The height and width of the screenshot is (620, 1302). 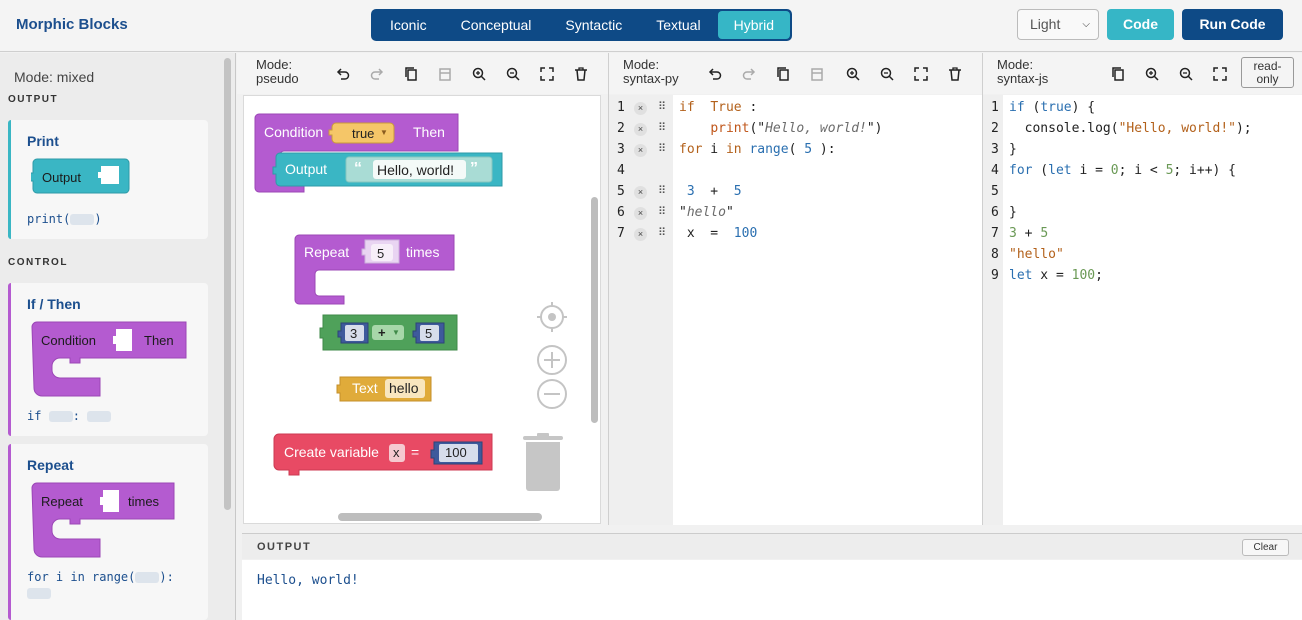 I want to click on math-right-field: 5, so click(x=428, y=333).